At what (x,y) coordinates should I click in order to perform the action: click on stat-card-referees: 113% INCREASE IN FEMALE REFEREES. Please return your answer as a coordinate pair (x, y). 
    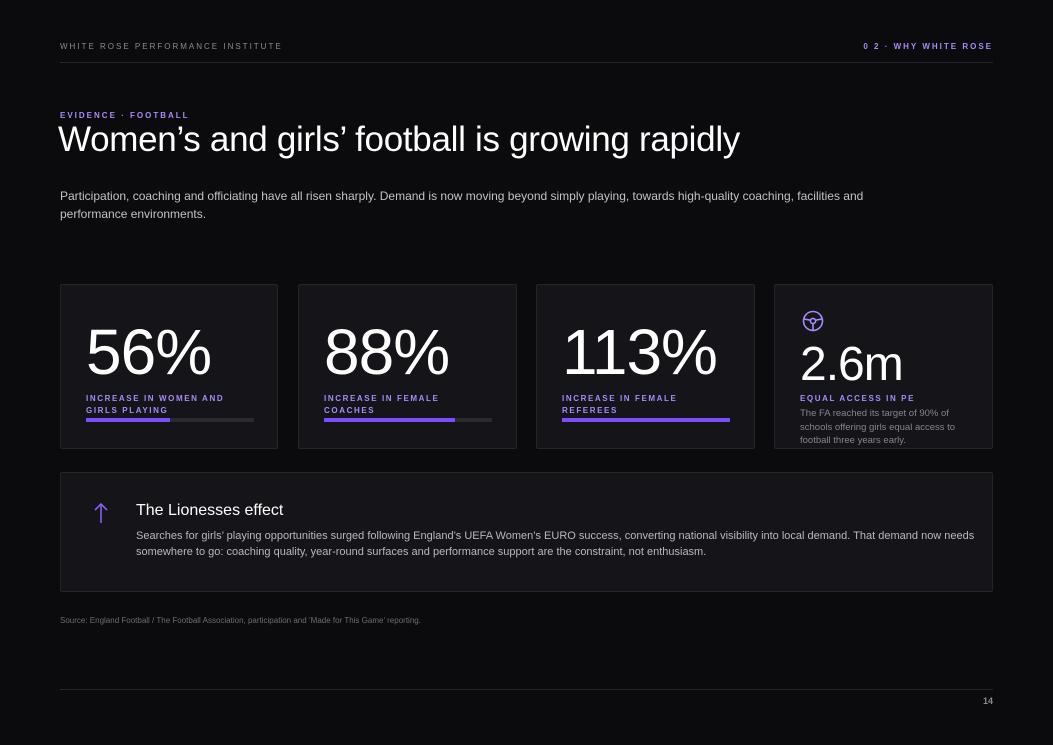
    Looking at the image, I should click on (645, 366).